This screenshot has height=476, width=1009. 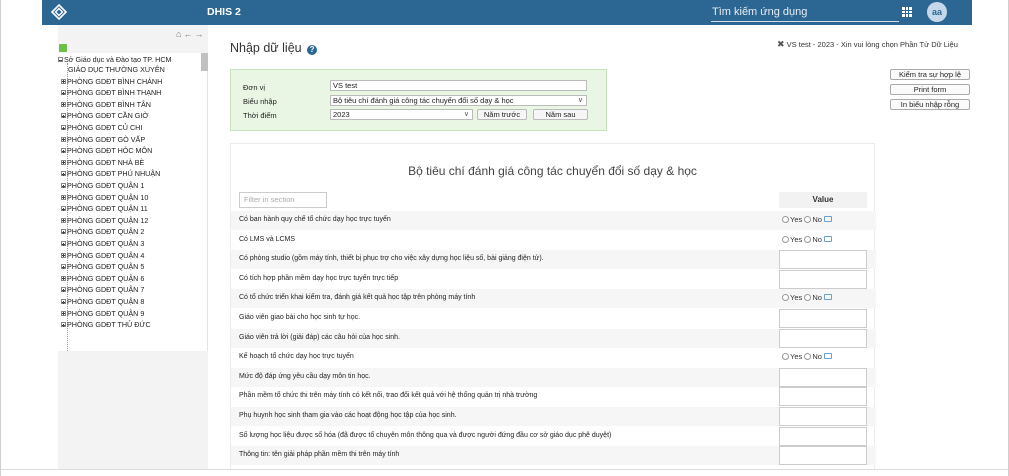 I want to click on tree-item: PHÒNG GDĐT CỦ CHI, so click(x=101, y=128).